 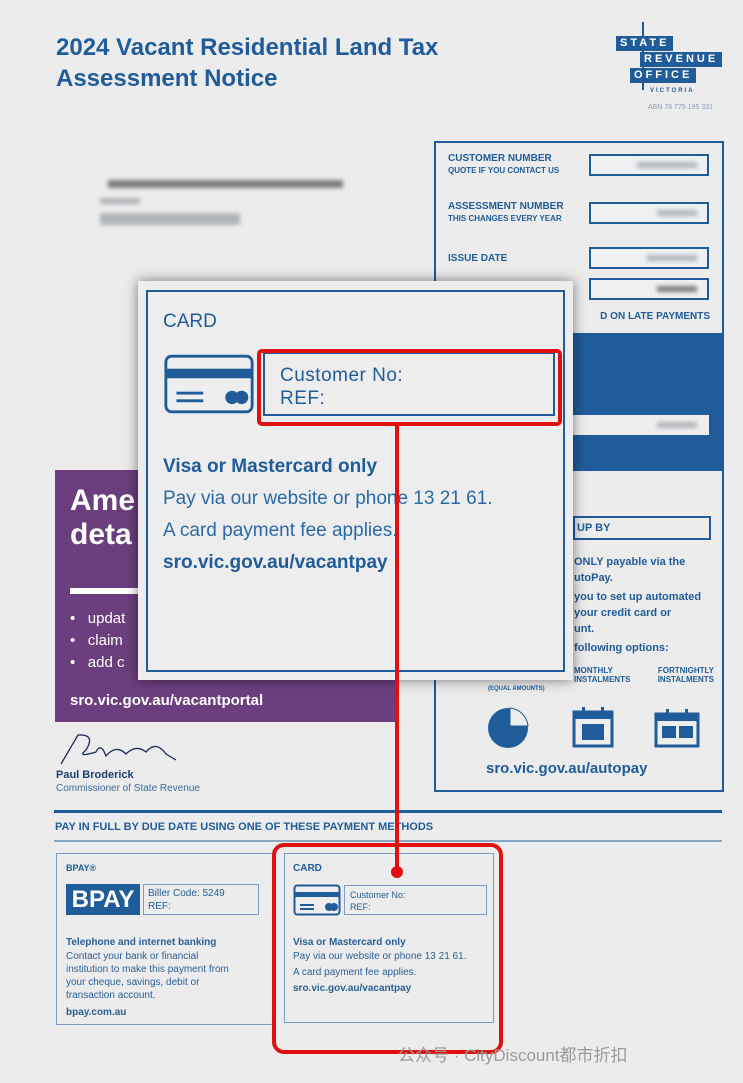 What do you see at coordinates (166, 700) in the screenshot?
I see `portal-link: sro.vic.gov.au/vacantportal` at bounding box center [166, 700].